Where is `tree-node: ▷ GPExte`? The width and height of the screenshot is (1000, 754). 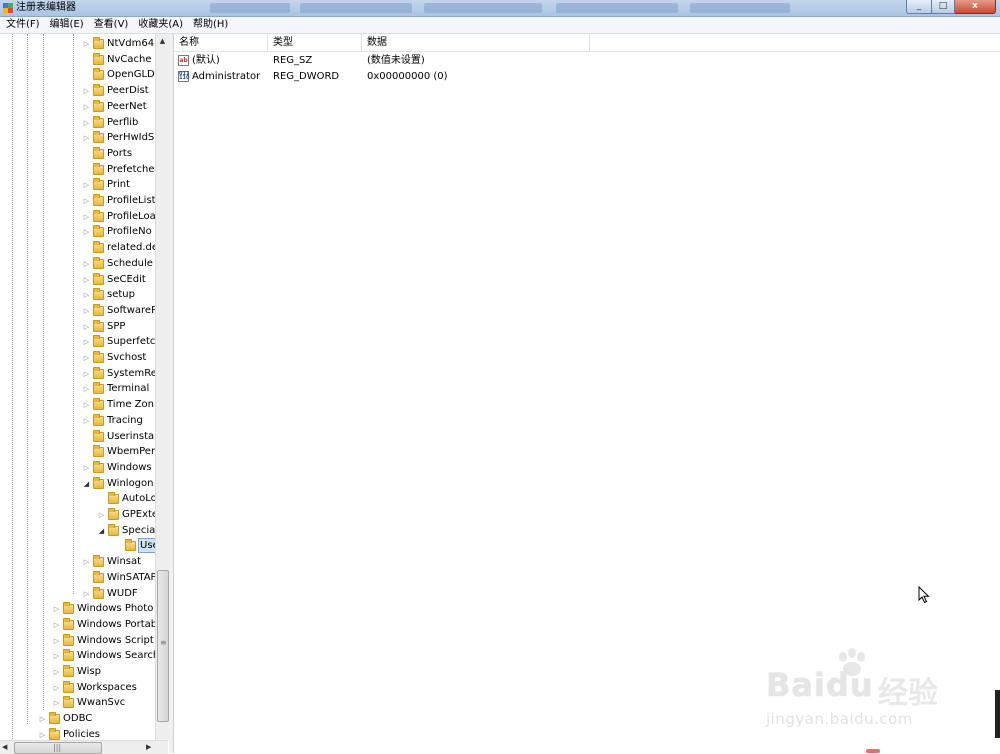 tree-node: ▷ GPExte is located at coordinates (127, 514).